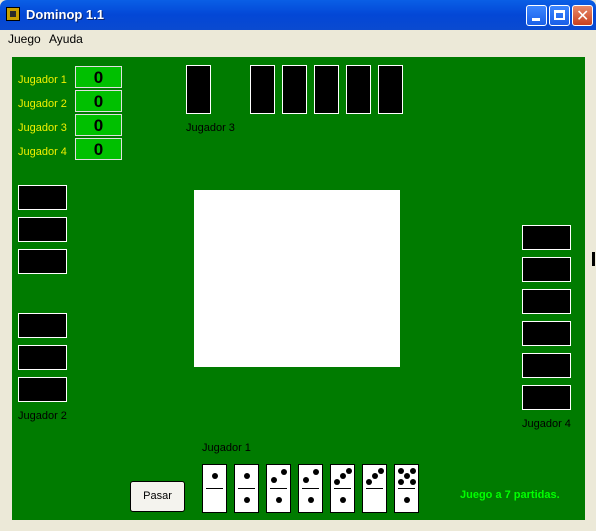 Image resolution: width=596 pixels, height=531 pixels. Describe the element at coordinates (42, 128) in the screenshot. I see `score-label-jugador-3: Jugador 3` at that location.